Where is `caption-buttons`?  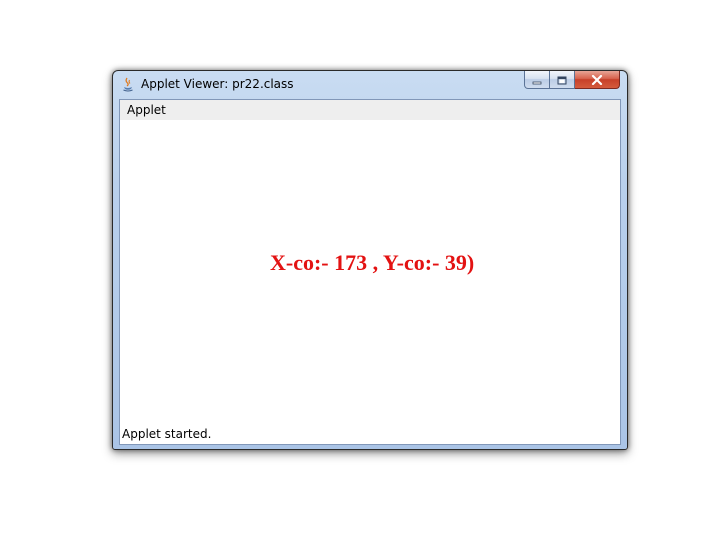
caption-buttons is located at coordinates (572, 80).